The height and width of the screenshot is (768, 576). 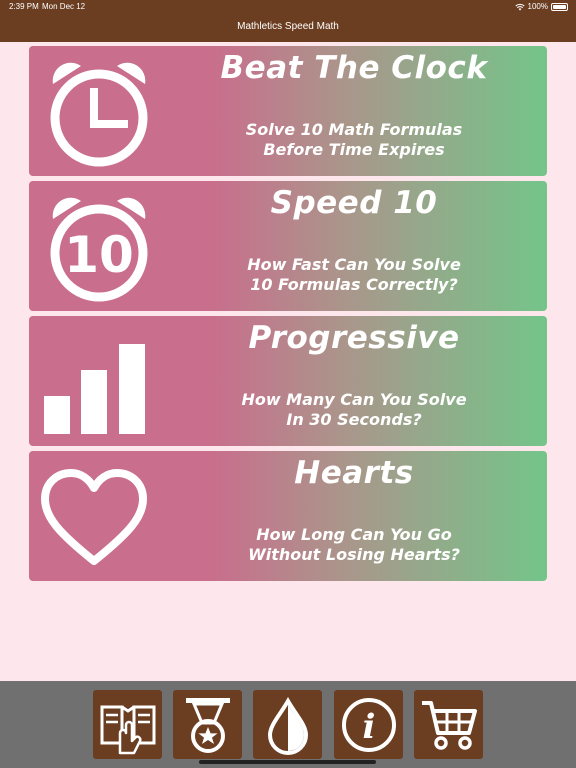 I want to click on heart-icon, so click(x=94, y=517).